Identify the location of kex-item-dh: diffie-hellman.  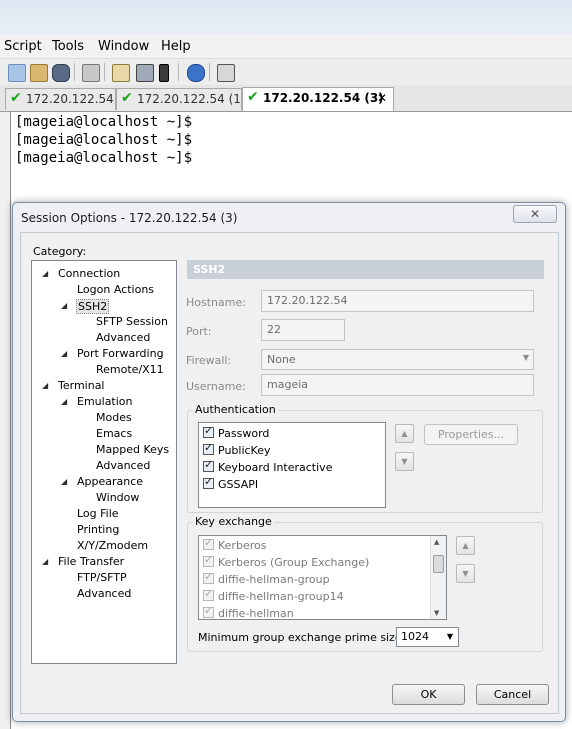
(248, 611).